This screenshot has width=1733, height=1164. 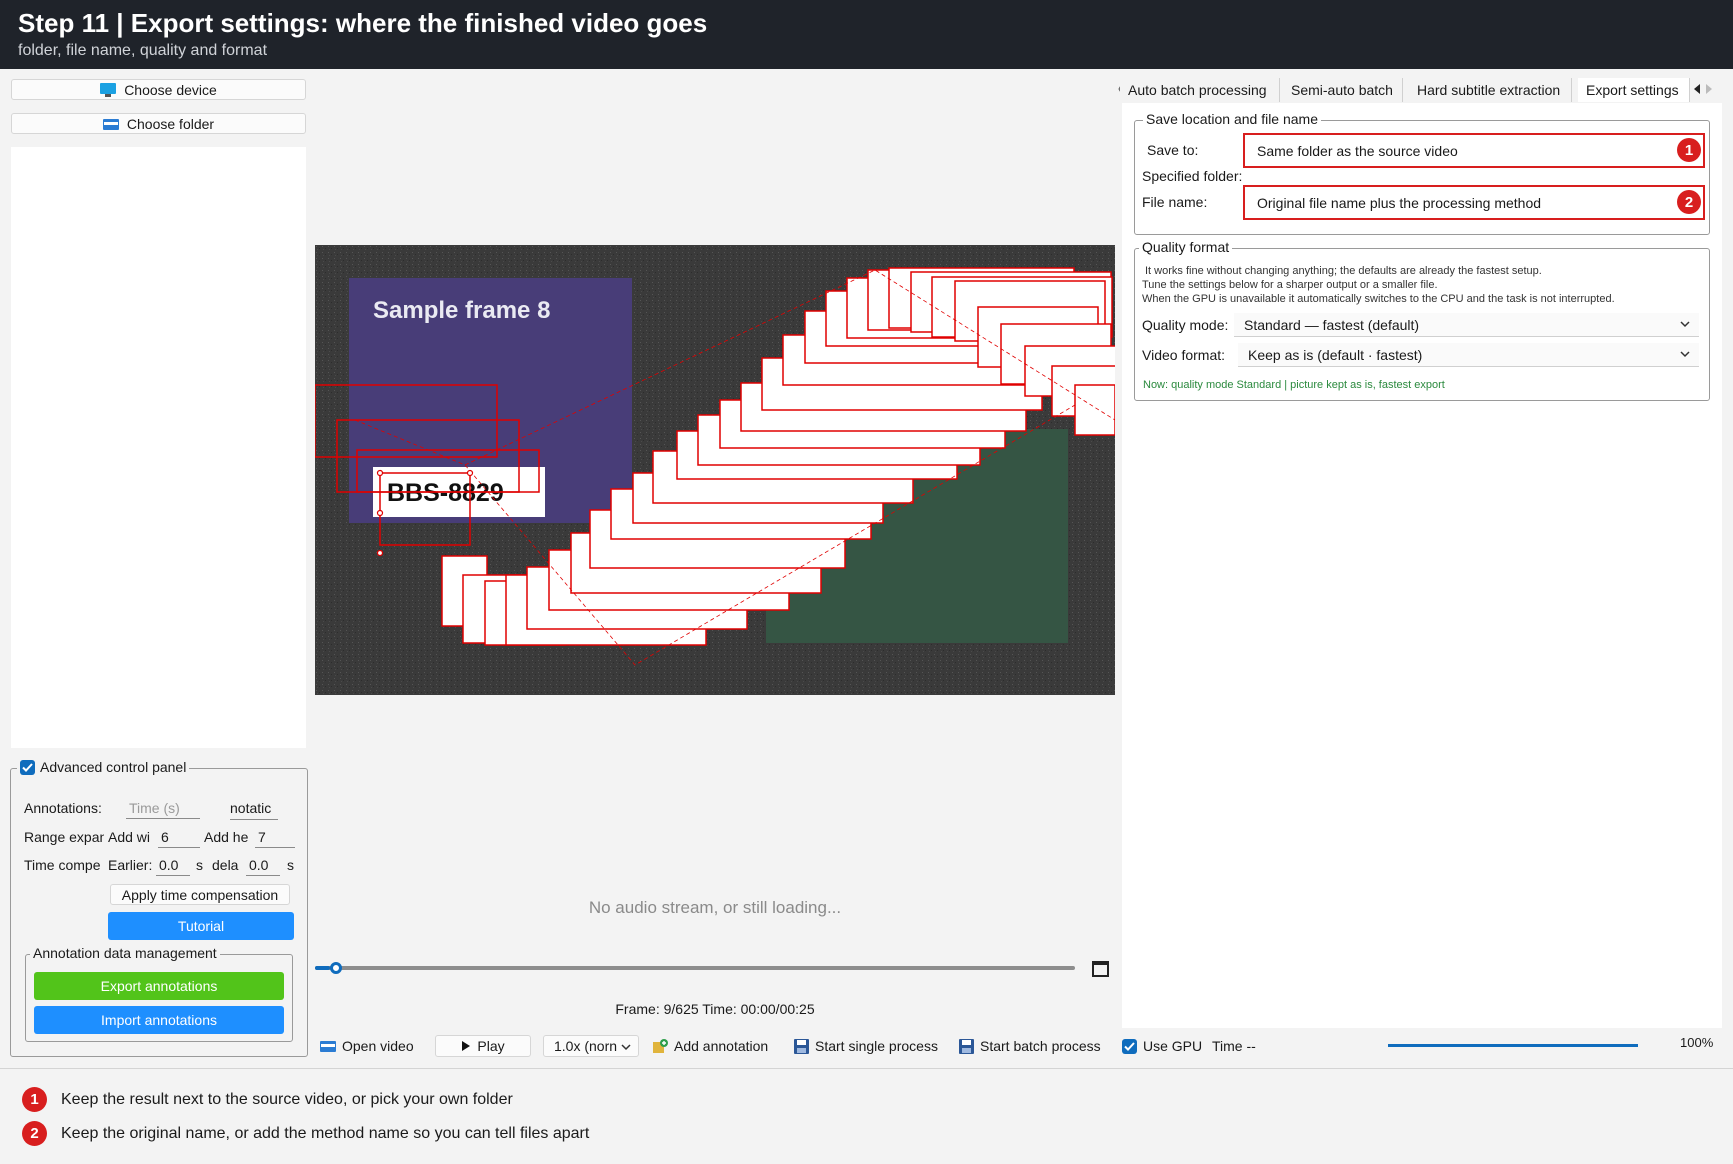 I want to click on start-single-process-button: Start single process, so click(x=866, y=1046).